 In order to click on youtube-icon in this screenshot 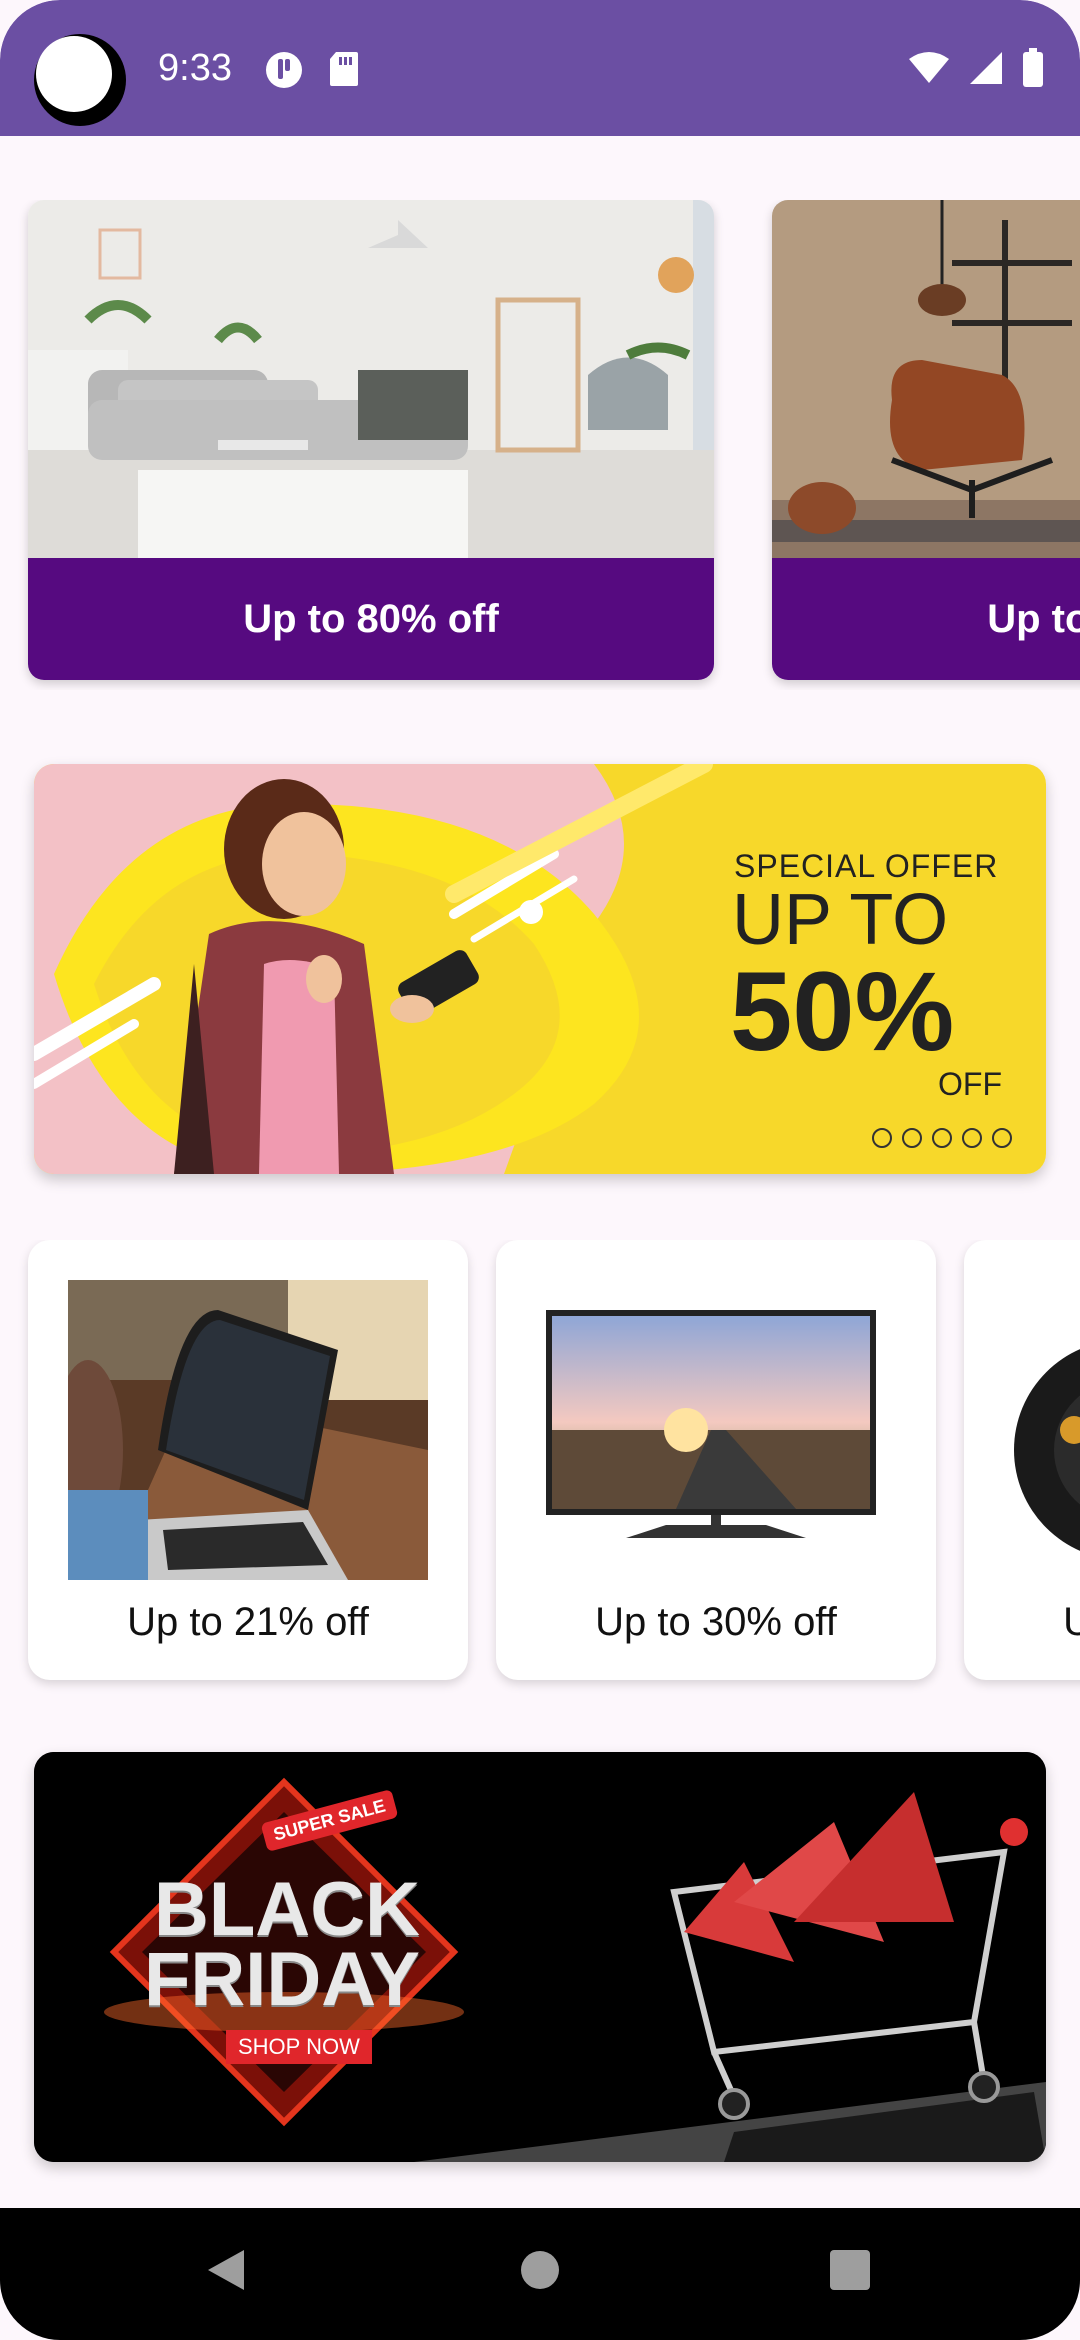, I will do `click(1002, 1138)`.